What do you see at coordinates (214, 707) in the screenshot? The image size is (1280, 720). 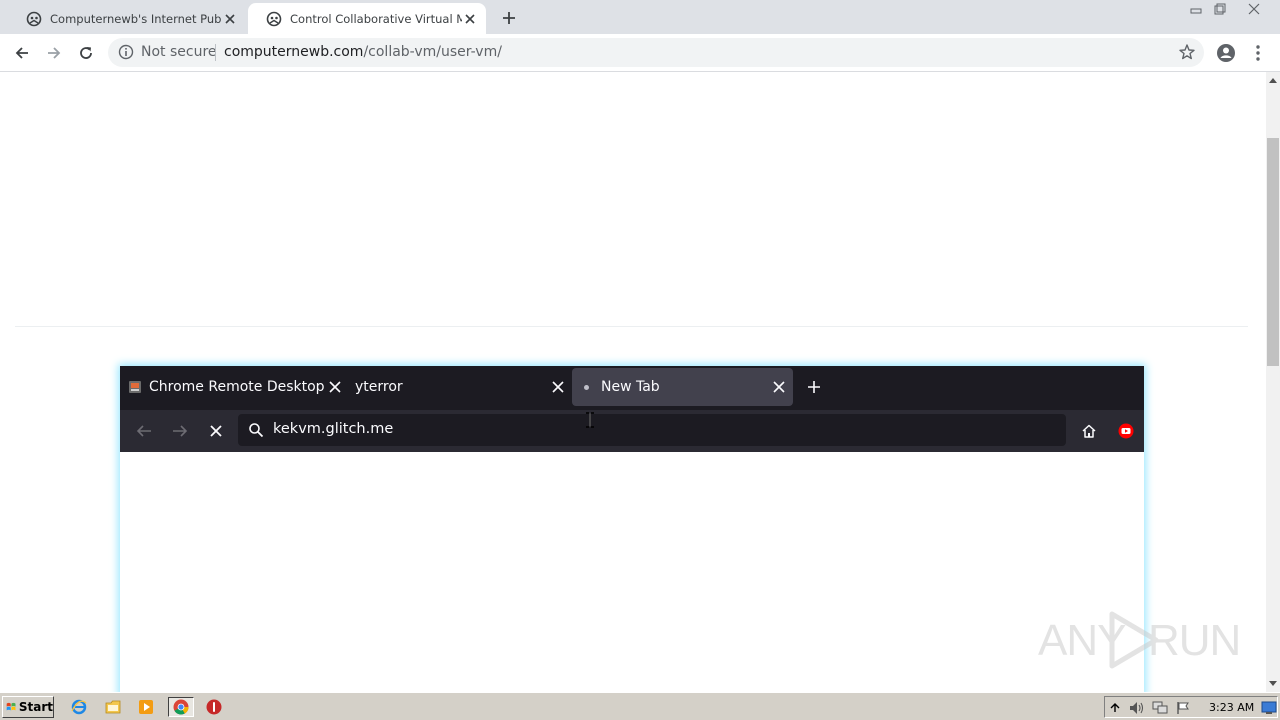 I see `stop-sign-icon` at bounding box center [214, 707].